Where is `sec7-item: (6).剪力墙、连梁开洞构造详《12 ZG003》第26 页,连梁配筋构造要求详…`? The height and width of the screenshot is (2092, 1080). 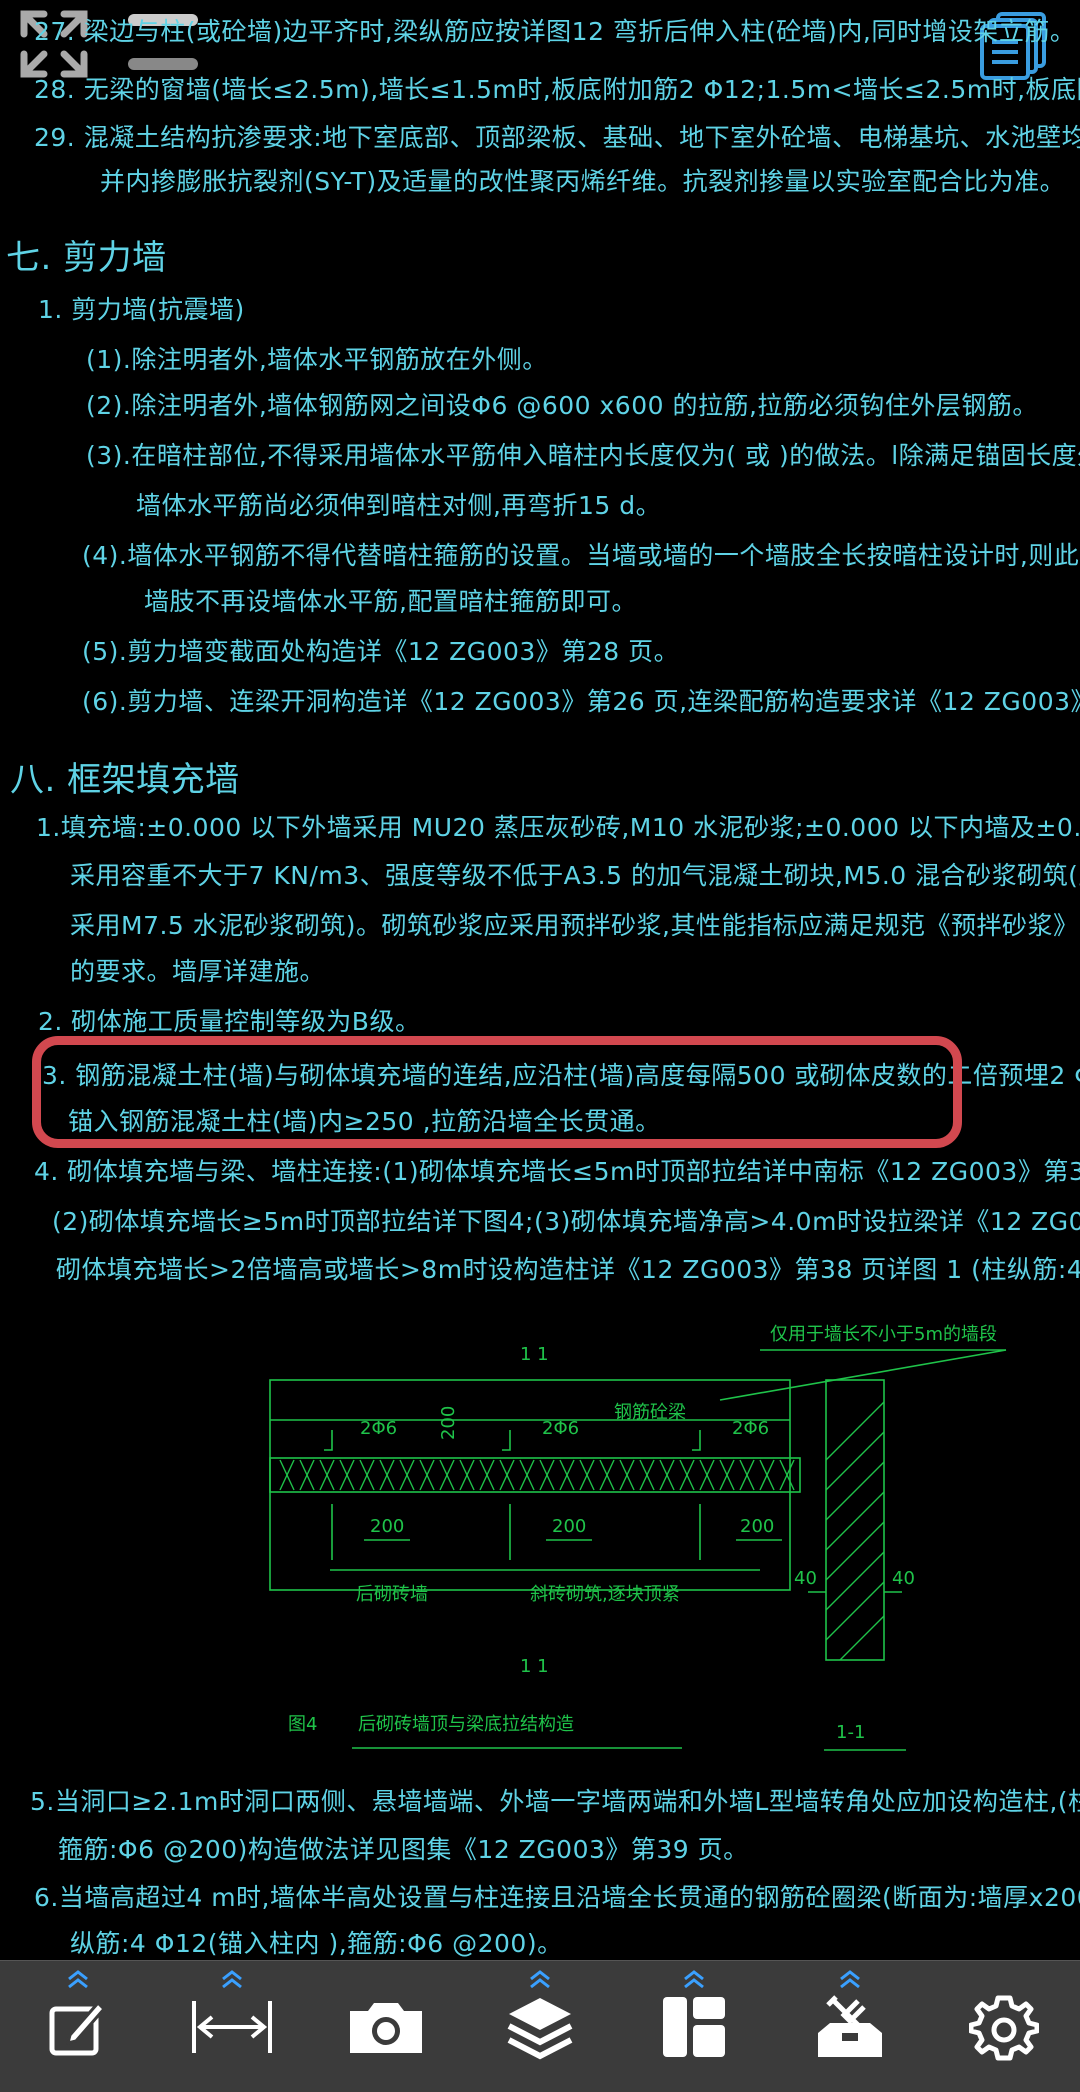 sec7-item: (6).剪力墙、连梁开洞构造详《12 ZG003》第26 页,连梁配筋构造要求详… is located at coordinates (581, 701).